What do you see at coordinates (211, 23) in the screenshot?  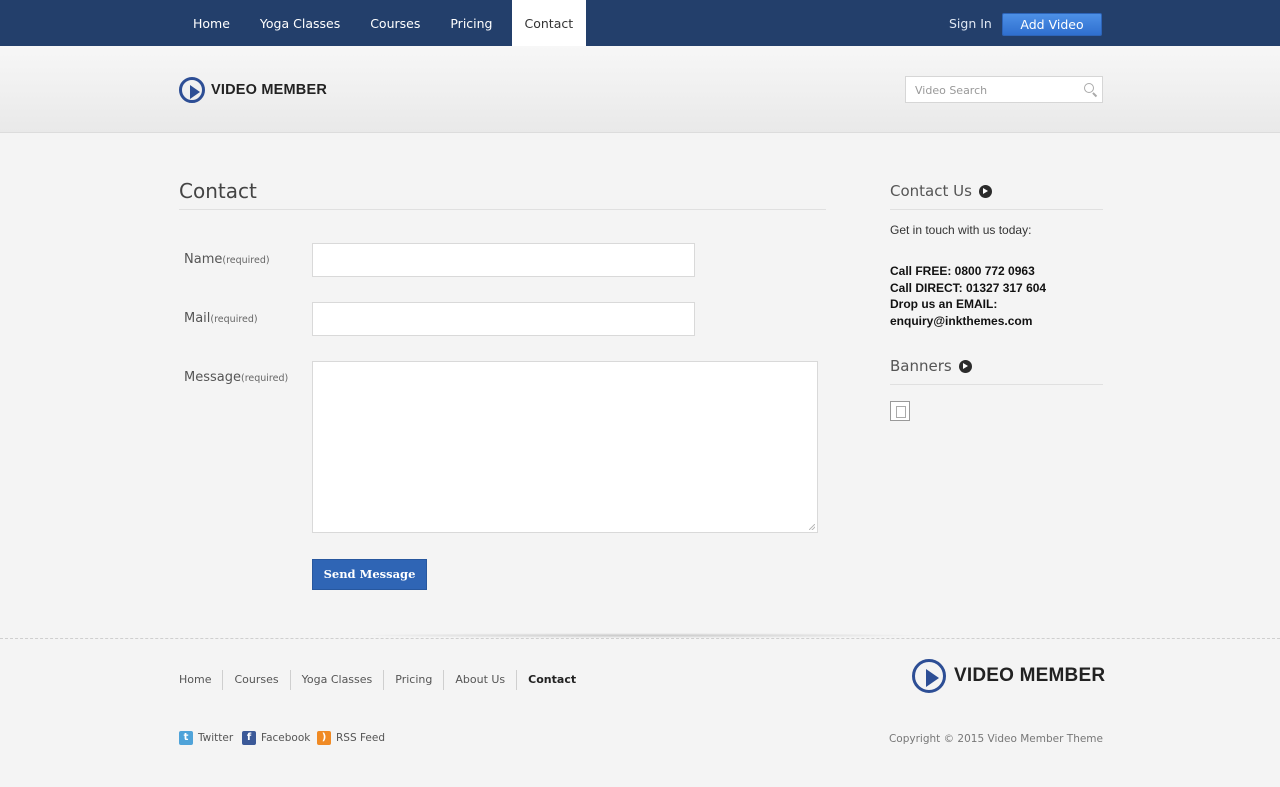 I see `nav-home: Home` at bounding box center [211, 23].